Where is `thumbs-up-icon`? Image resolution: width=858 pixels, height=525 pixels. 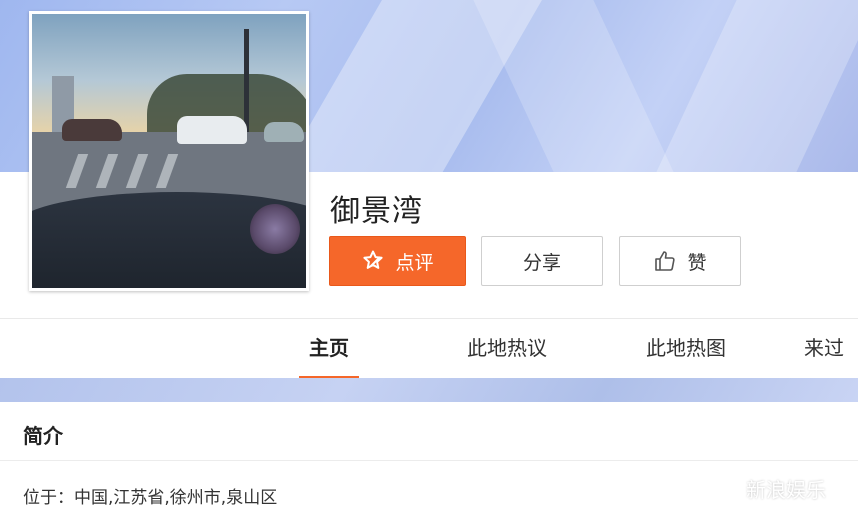
thumbs-up-icon is located at coordinates (665, 261).